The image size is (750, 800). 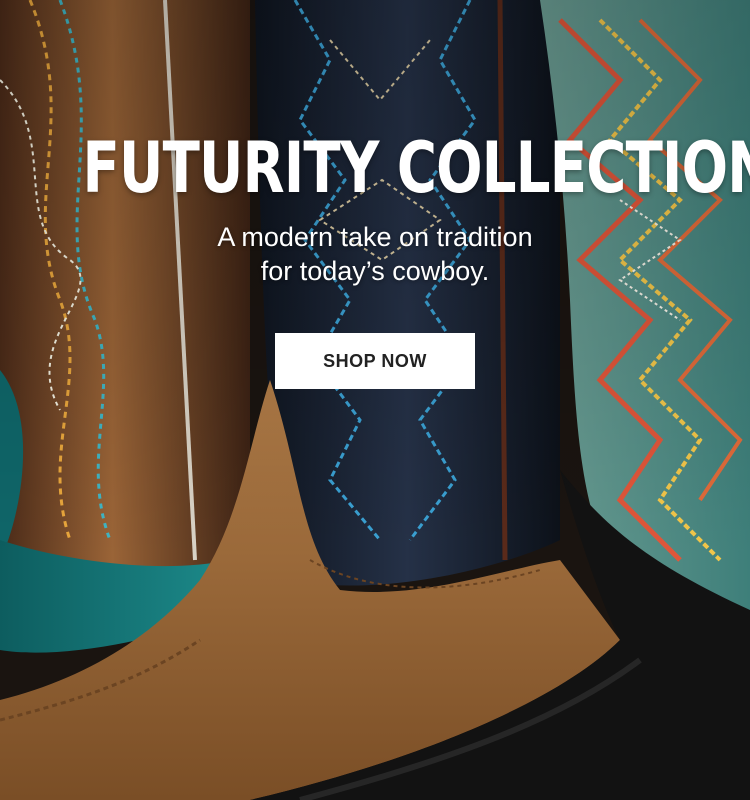 What do you see at coordinates (375, 237) in the screenshot?
I see `subheadline-line-1: A modern take on tradition` at bounding box center [375, 237].